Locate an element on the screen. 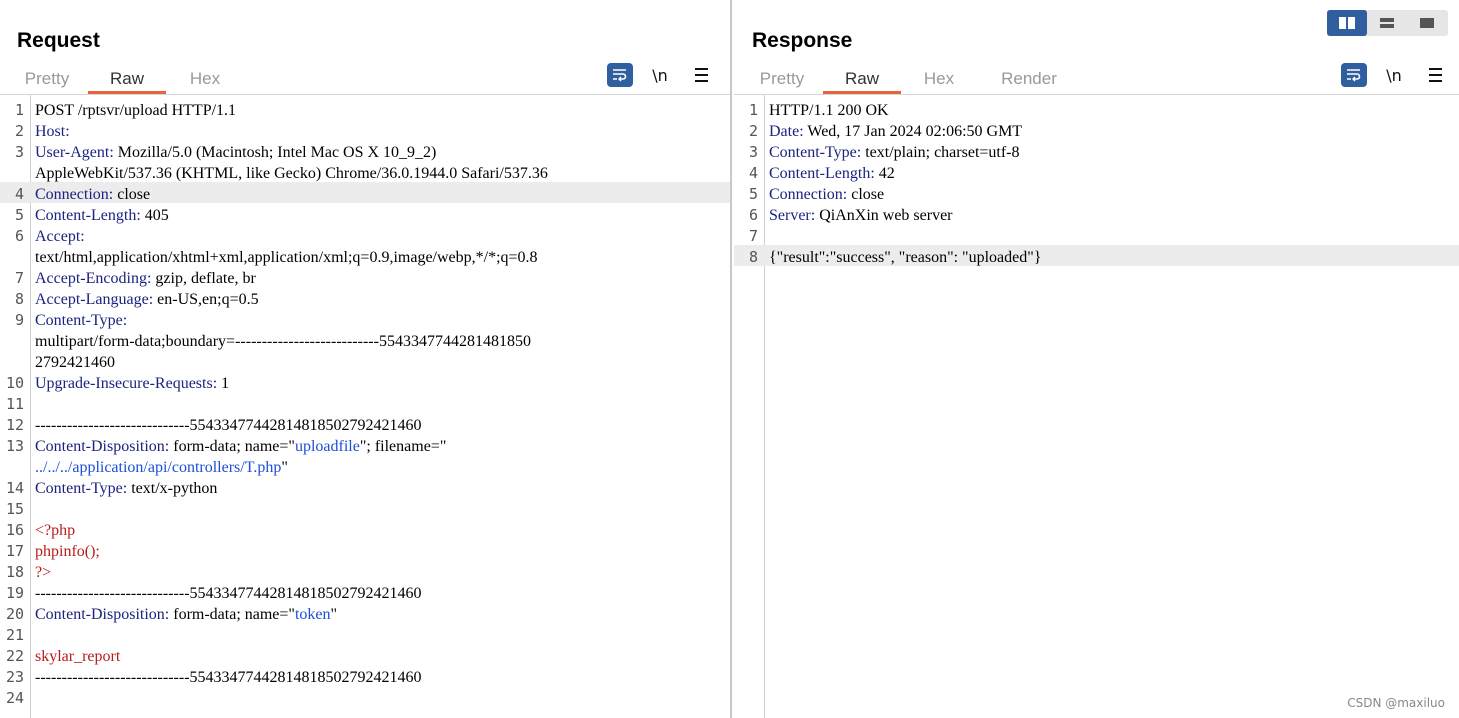 This screenshot has width=1459, height=718. line-number: 15 is located at coordinates (14, 509).